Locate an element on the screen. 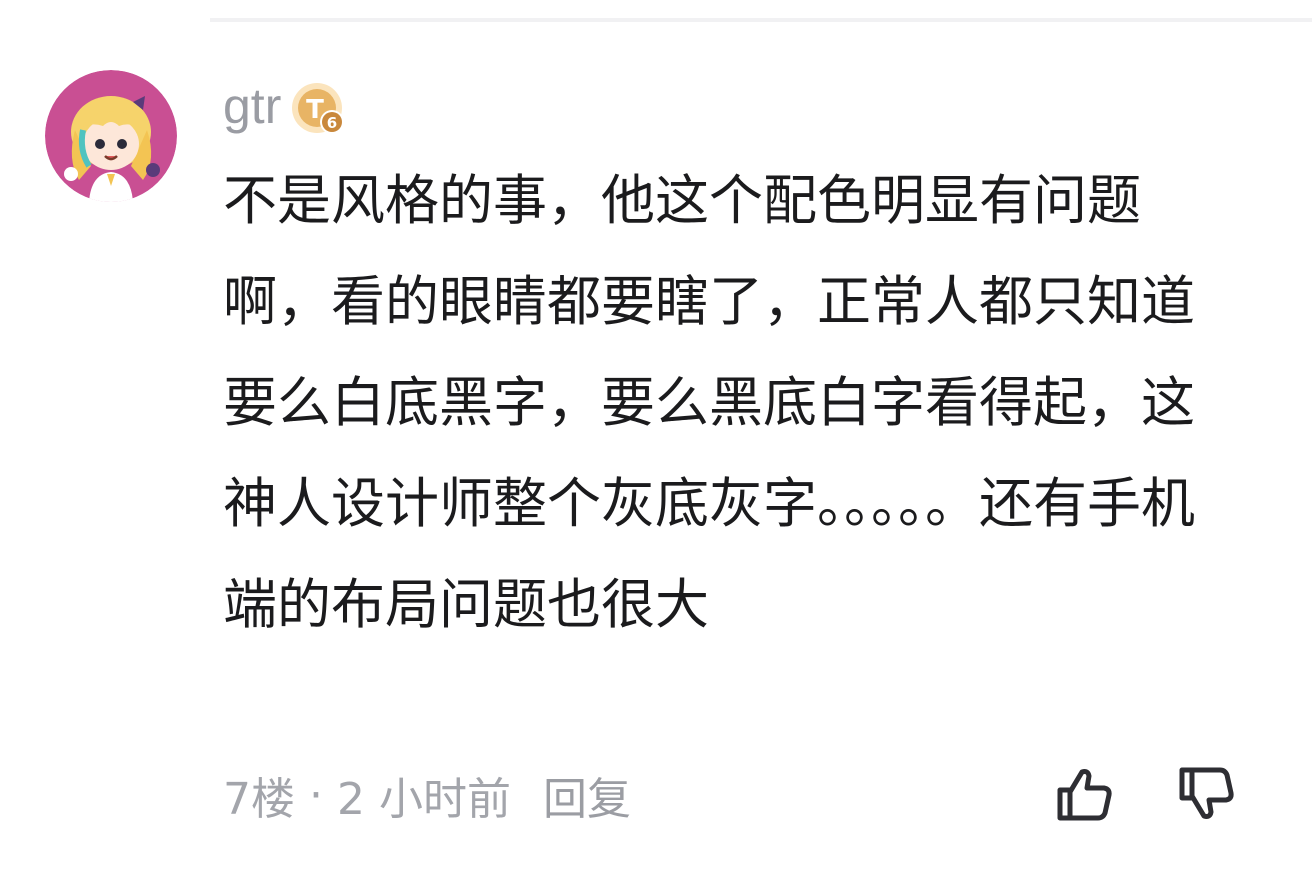 The image size is (1312, 873). comment-meta: 7楼 · 2 小时前 回复 is located at coordinates (427, 795).